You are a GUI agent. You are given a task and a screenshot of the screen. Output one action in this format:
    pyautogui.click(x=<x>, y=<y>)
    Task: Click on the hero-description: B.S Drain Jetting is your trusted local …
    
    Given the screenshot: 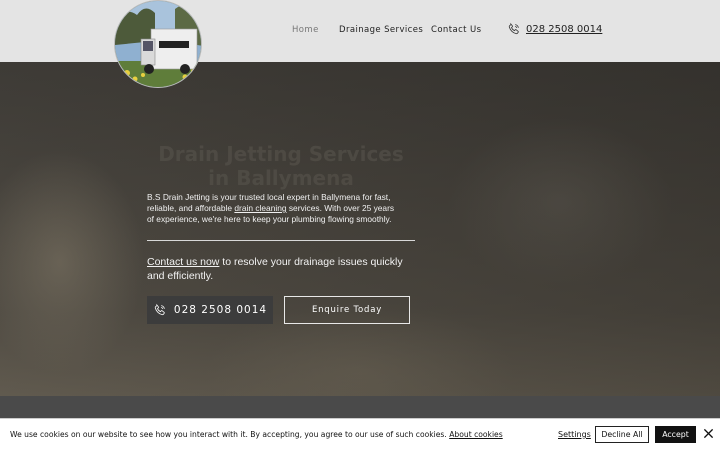 What is the action you would take?
    pyautogui.click(x=272, y=208)
    